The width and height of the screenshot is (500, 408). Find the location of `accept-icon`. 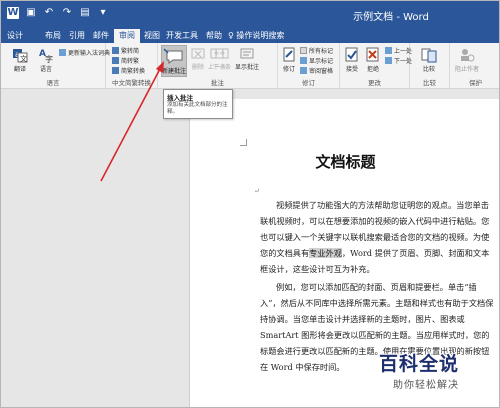

accept-icon is located at coordinates (351, 54).